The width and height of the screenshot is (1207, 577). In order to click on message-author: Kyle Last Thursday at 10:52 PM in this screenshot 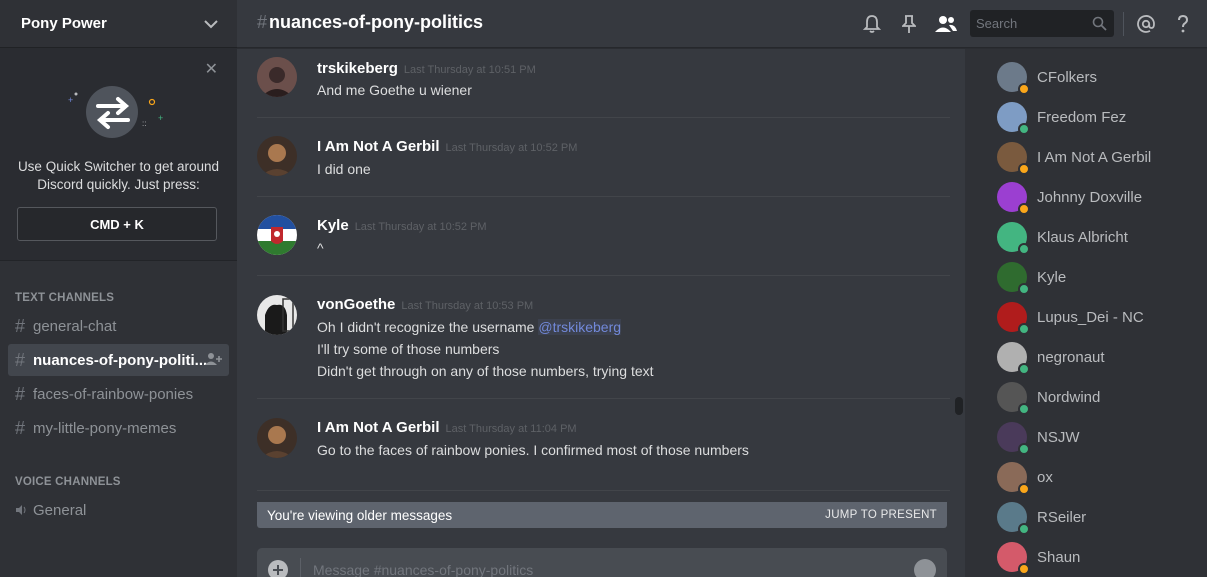, I will do `click(402, 225)`.